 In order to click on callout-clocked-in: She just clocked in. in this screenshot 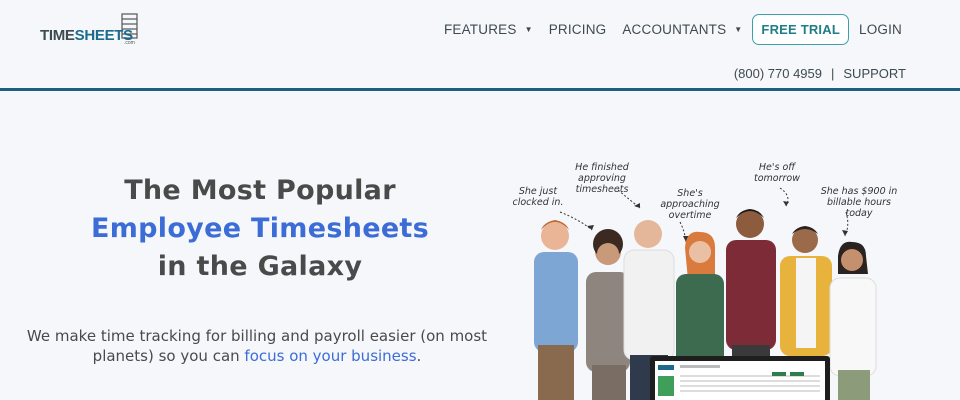, I will do `click(538, 197)`.